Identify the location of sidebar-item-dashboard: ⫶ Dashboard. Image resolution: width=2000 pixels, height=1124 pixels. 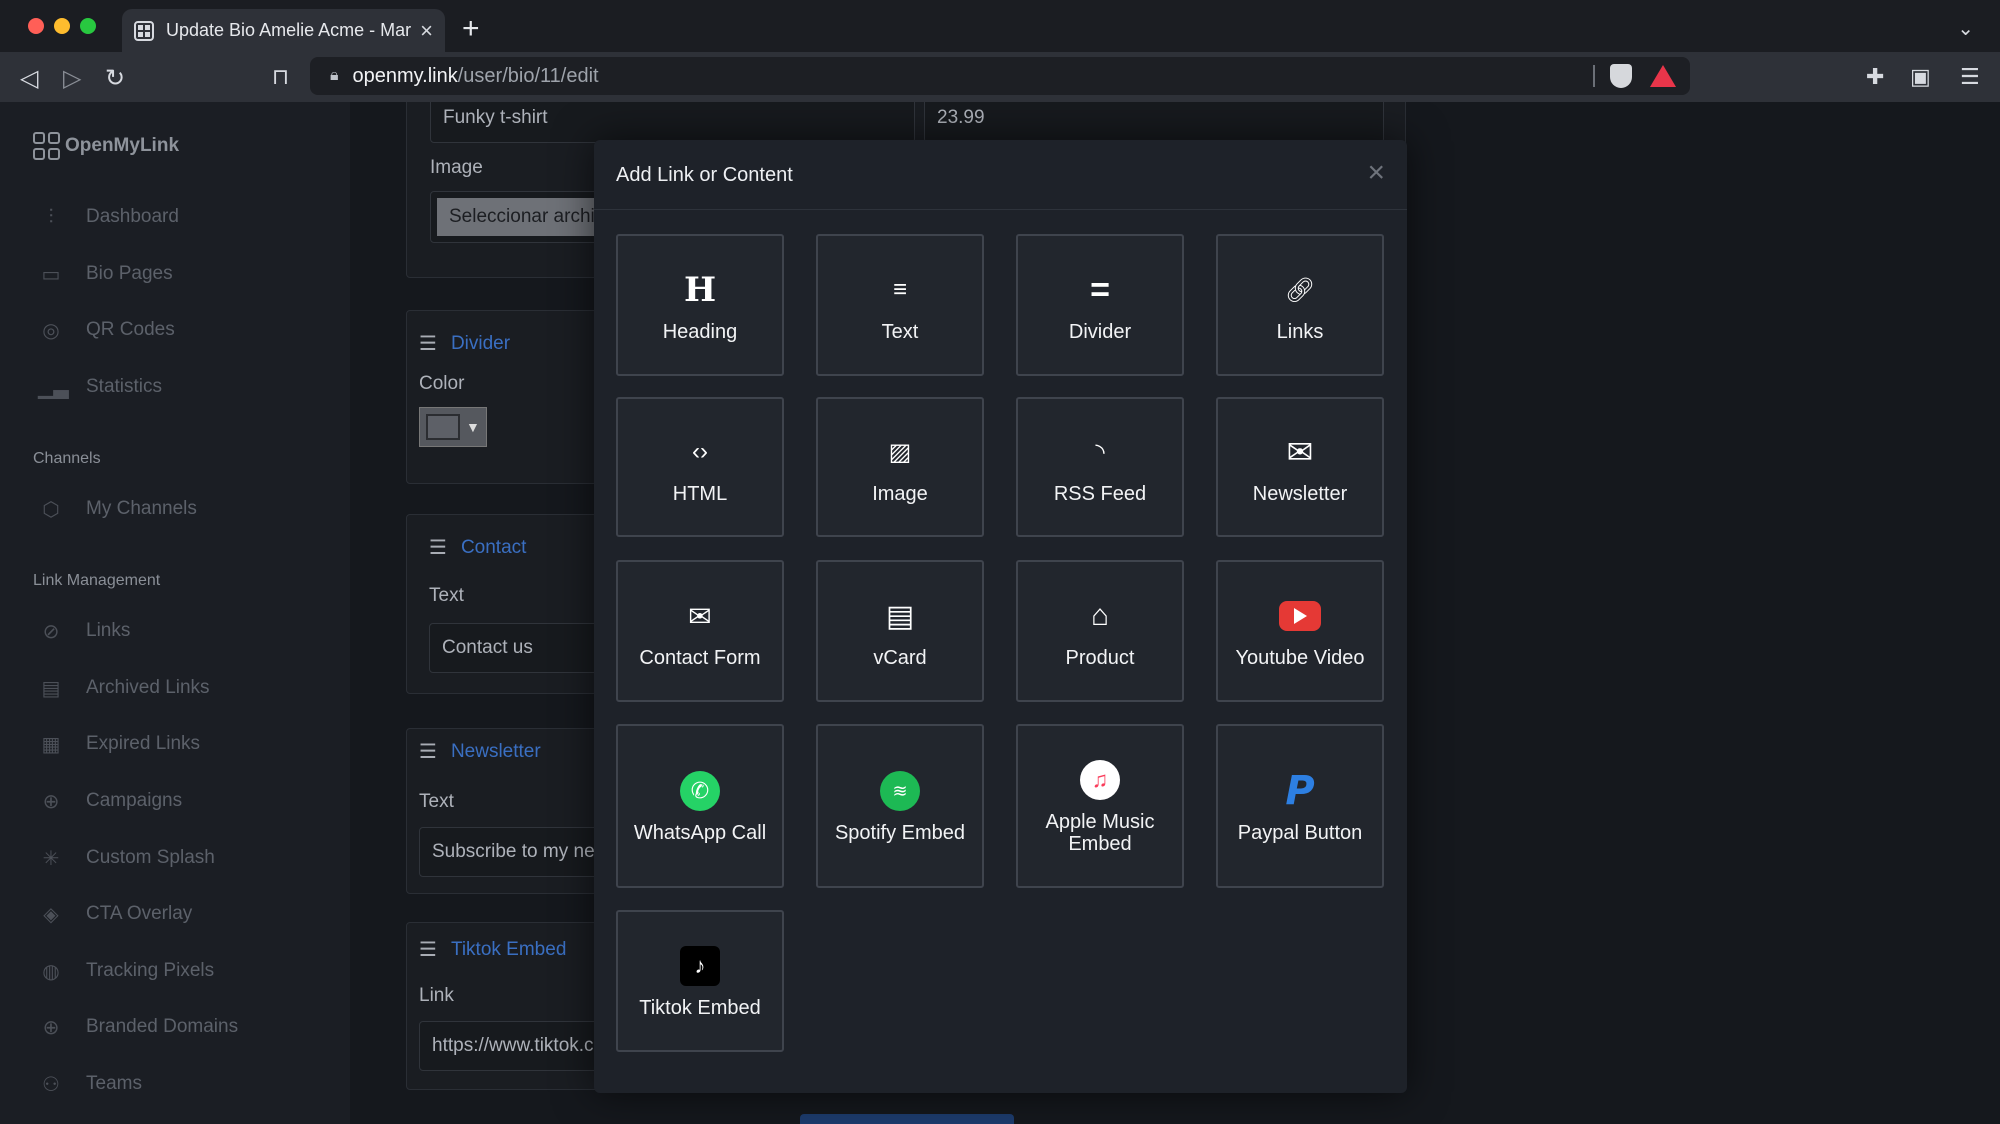
(108, 217).